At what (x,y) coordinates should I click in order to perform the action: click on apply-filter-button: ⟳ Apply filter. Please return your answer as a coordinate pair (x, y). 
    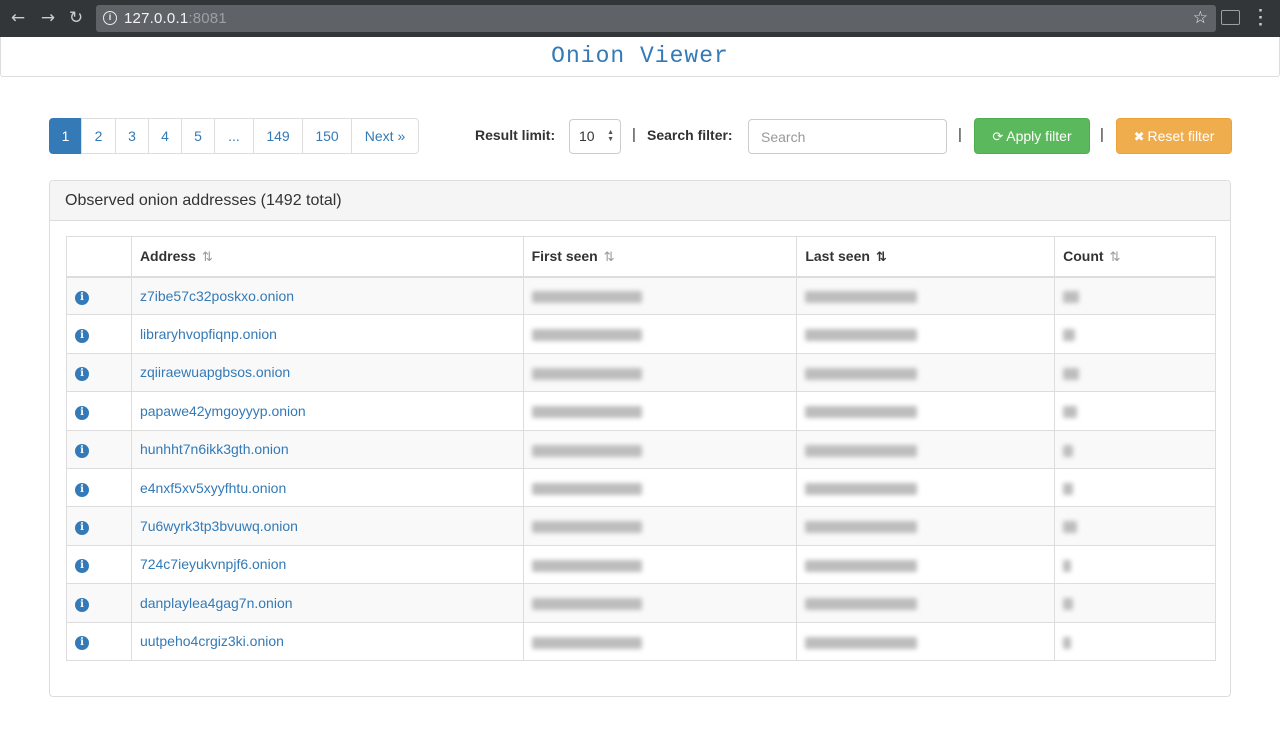
    Looking at the image, I should click on (1032, 136).